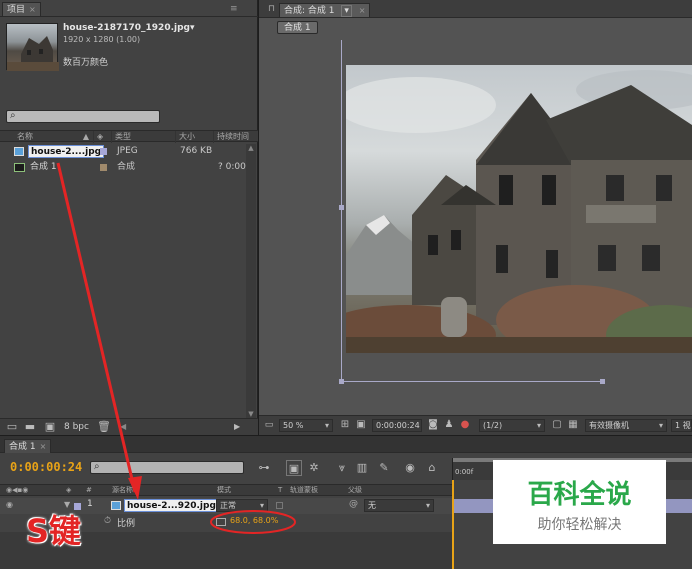 The image size is (692, 569). Describe the element at coordinates (144, 137) in the screenshot. I see `column-type: 类型` at that location.